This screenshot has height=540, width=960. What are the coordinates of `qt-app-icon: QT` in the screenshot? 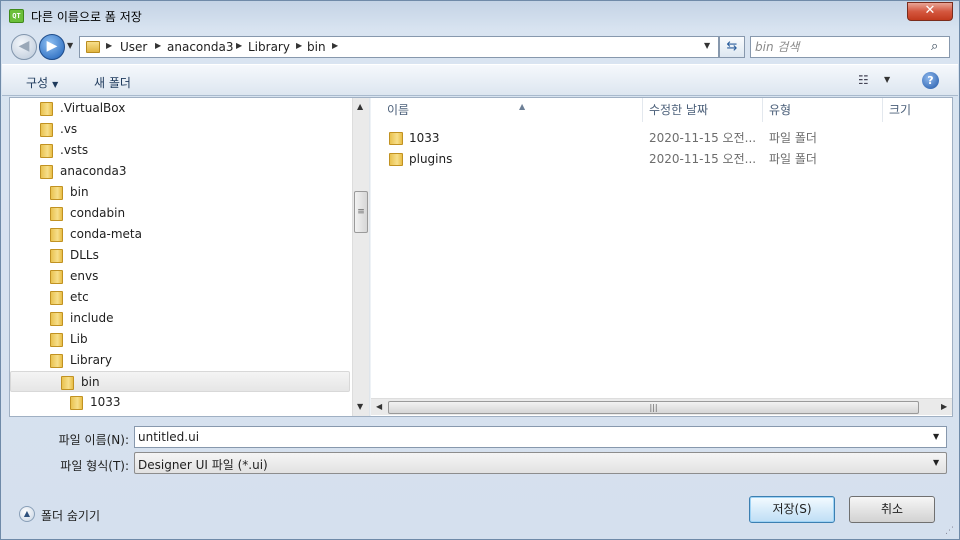 It's located at (16, 16).